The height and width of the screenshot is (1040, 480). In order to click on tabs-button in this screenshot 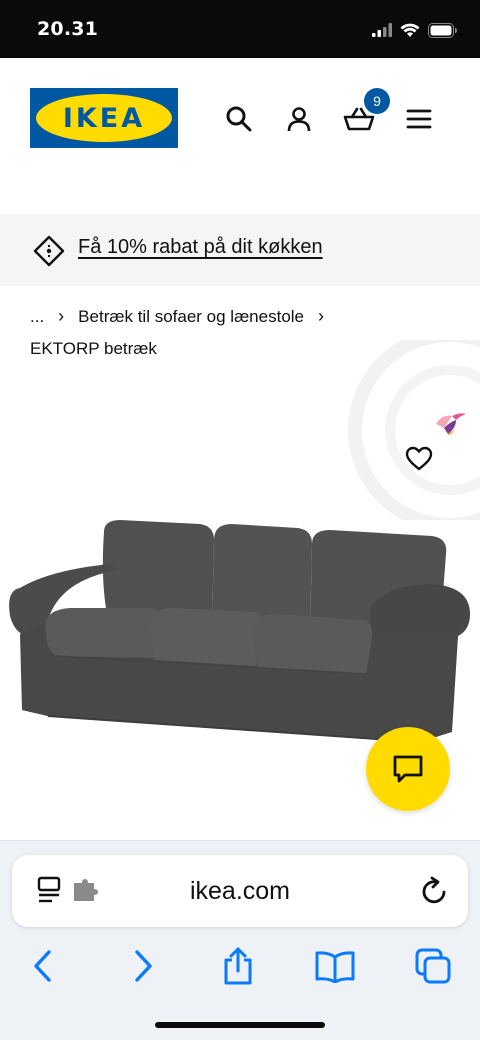, I will do `click(433, 966)`.